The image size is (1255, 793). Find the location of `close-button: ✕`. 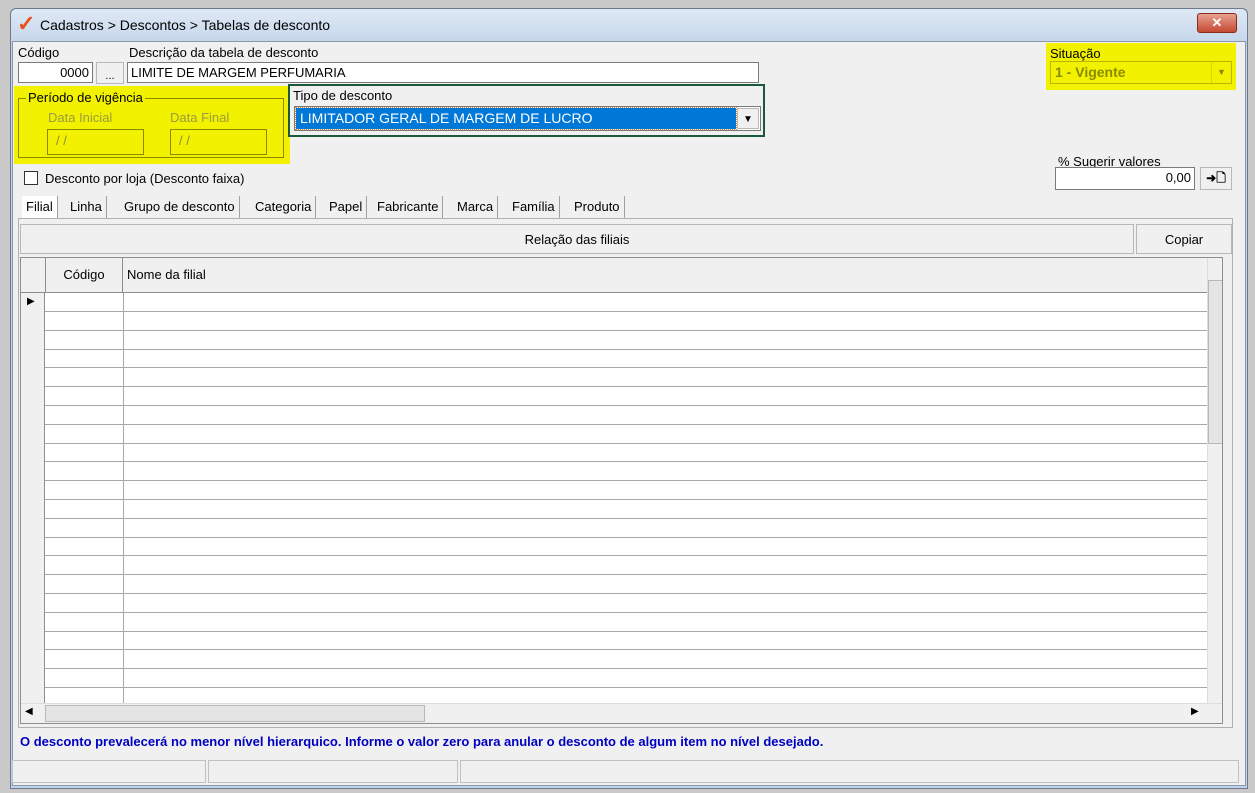

close-button: ✕ is located at coordinates (1217, 23).